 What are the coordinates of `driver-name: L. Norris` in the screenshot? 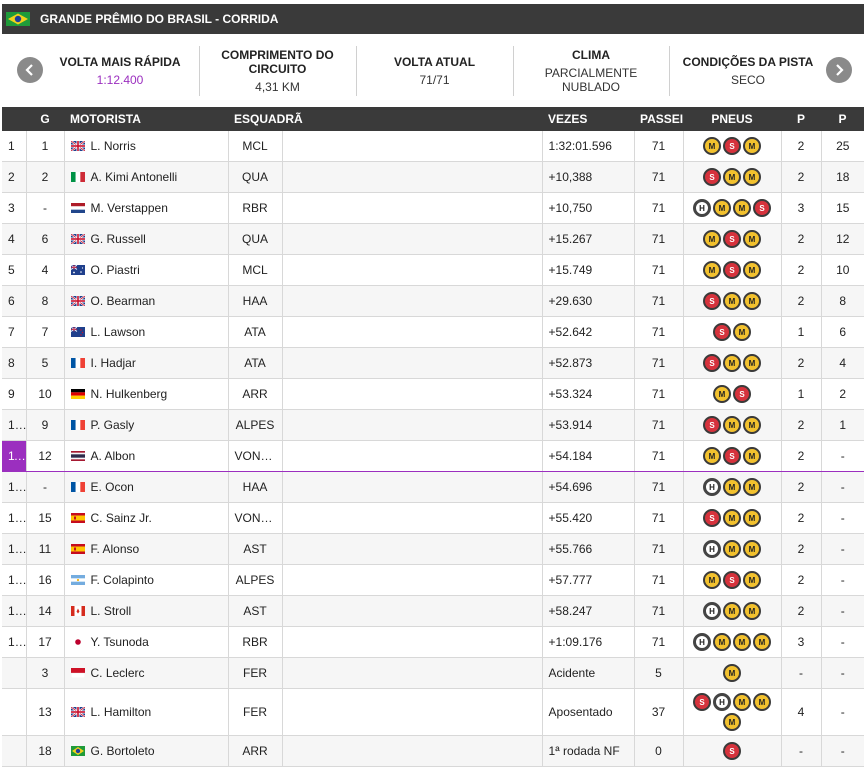 It's located at (113, 146).